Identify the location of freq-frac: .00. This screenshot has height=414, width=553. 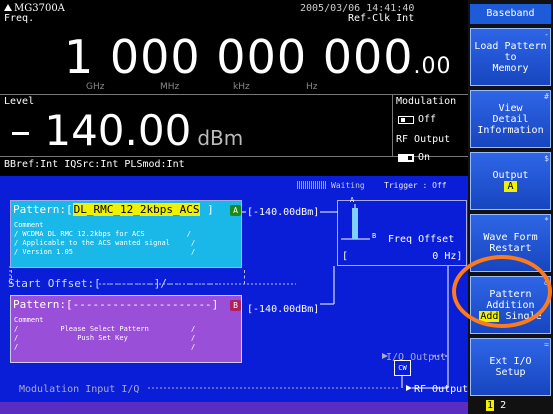
(432, 66).